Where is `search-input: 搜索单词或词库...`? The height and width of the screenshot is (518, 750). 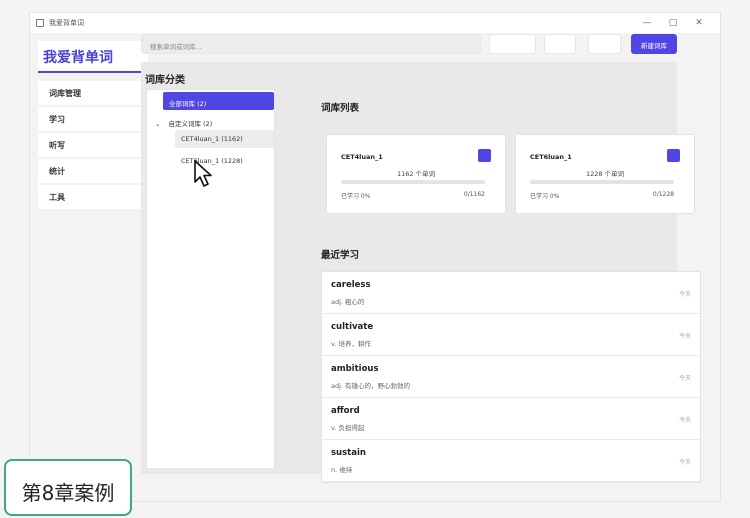
search-input: 搜索单词或词库... is located at coordinates (311, 44).